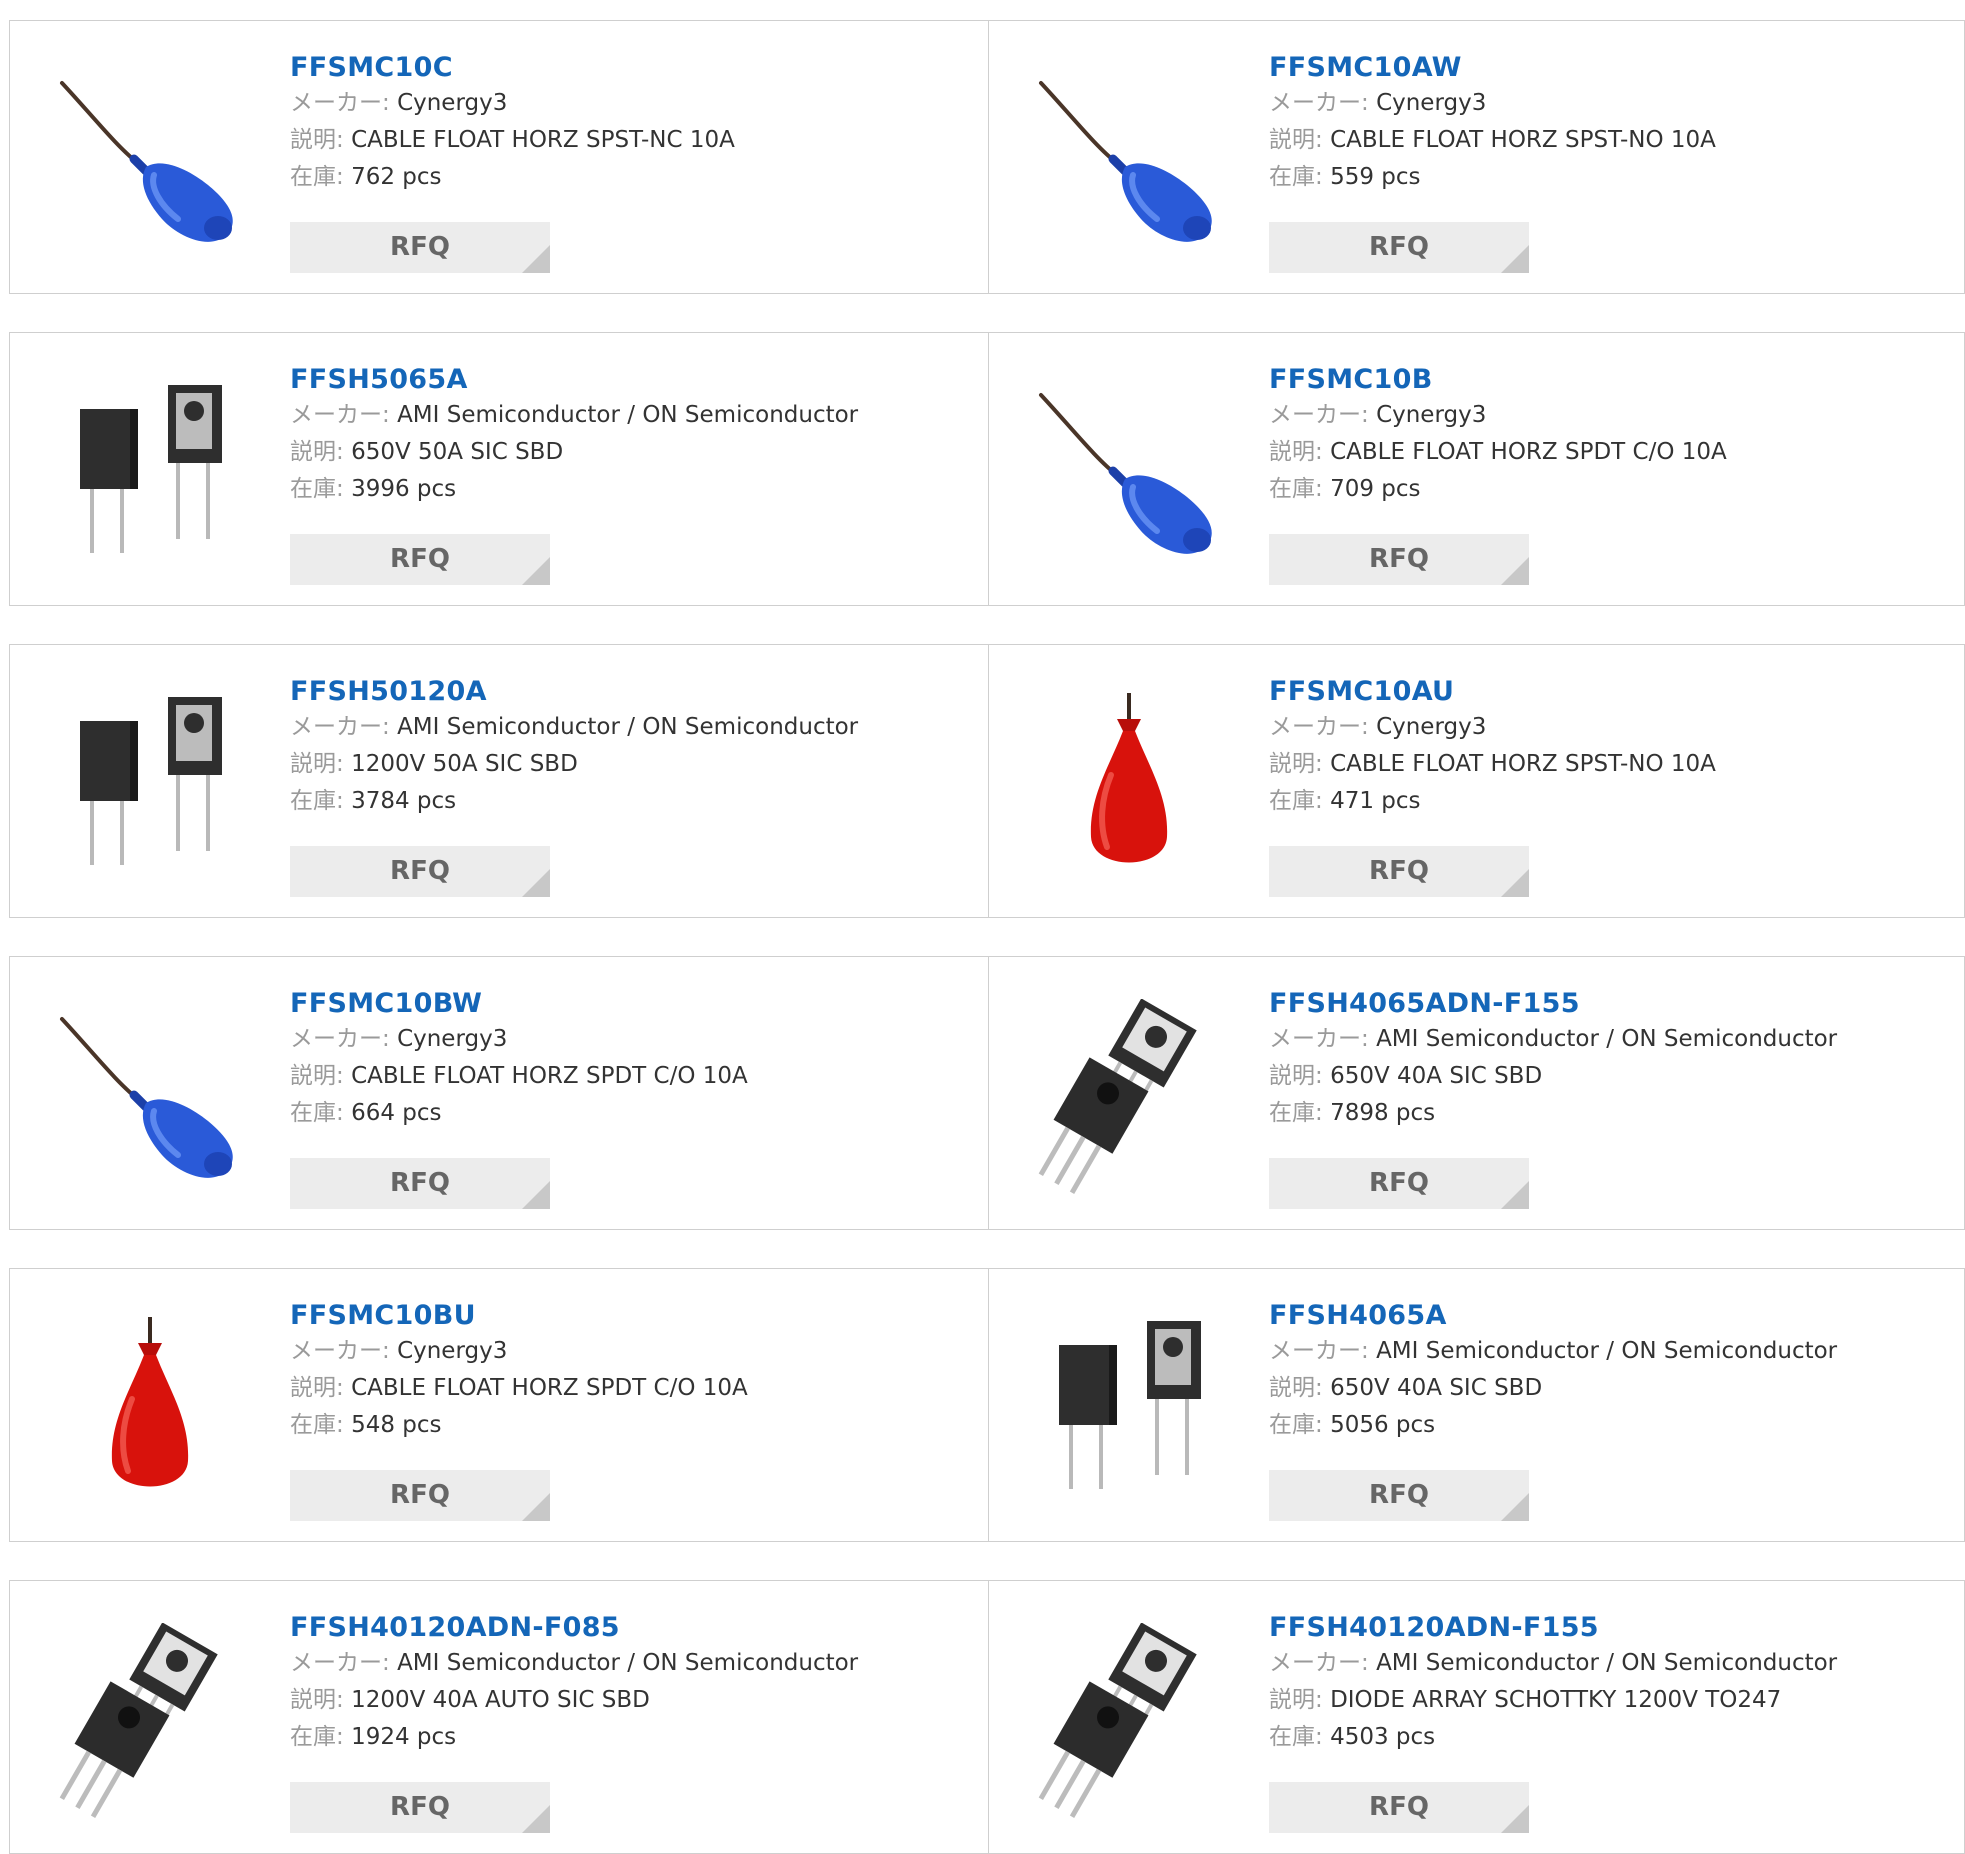 The width and height of the screenshot is (1965, 1854). What do you see at coordinates (1383, 1425) in the screenshot?
I see `stock-value: 5056 pcs` at bounding box center [1383, 1425].